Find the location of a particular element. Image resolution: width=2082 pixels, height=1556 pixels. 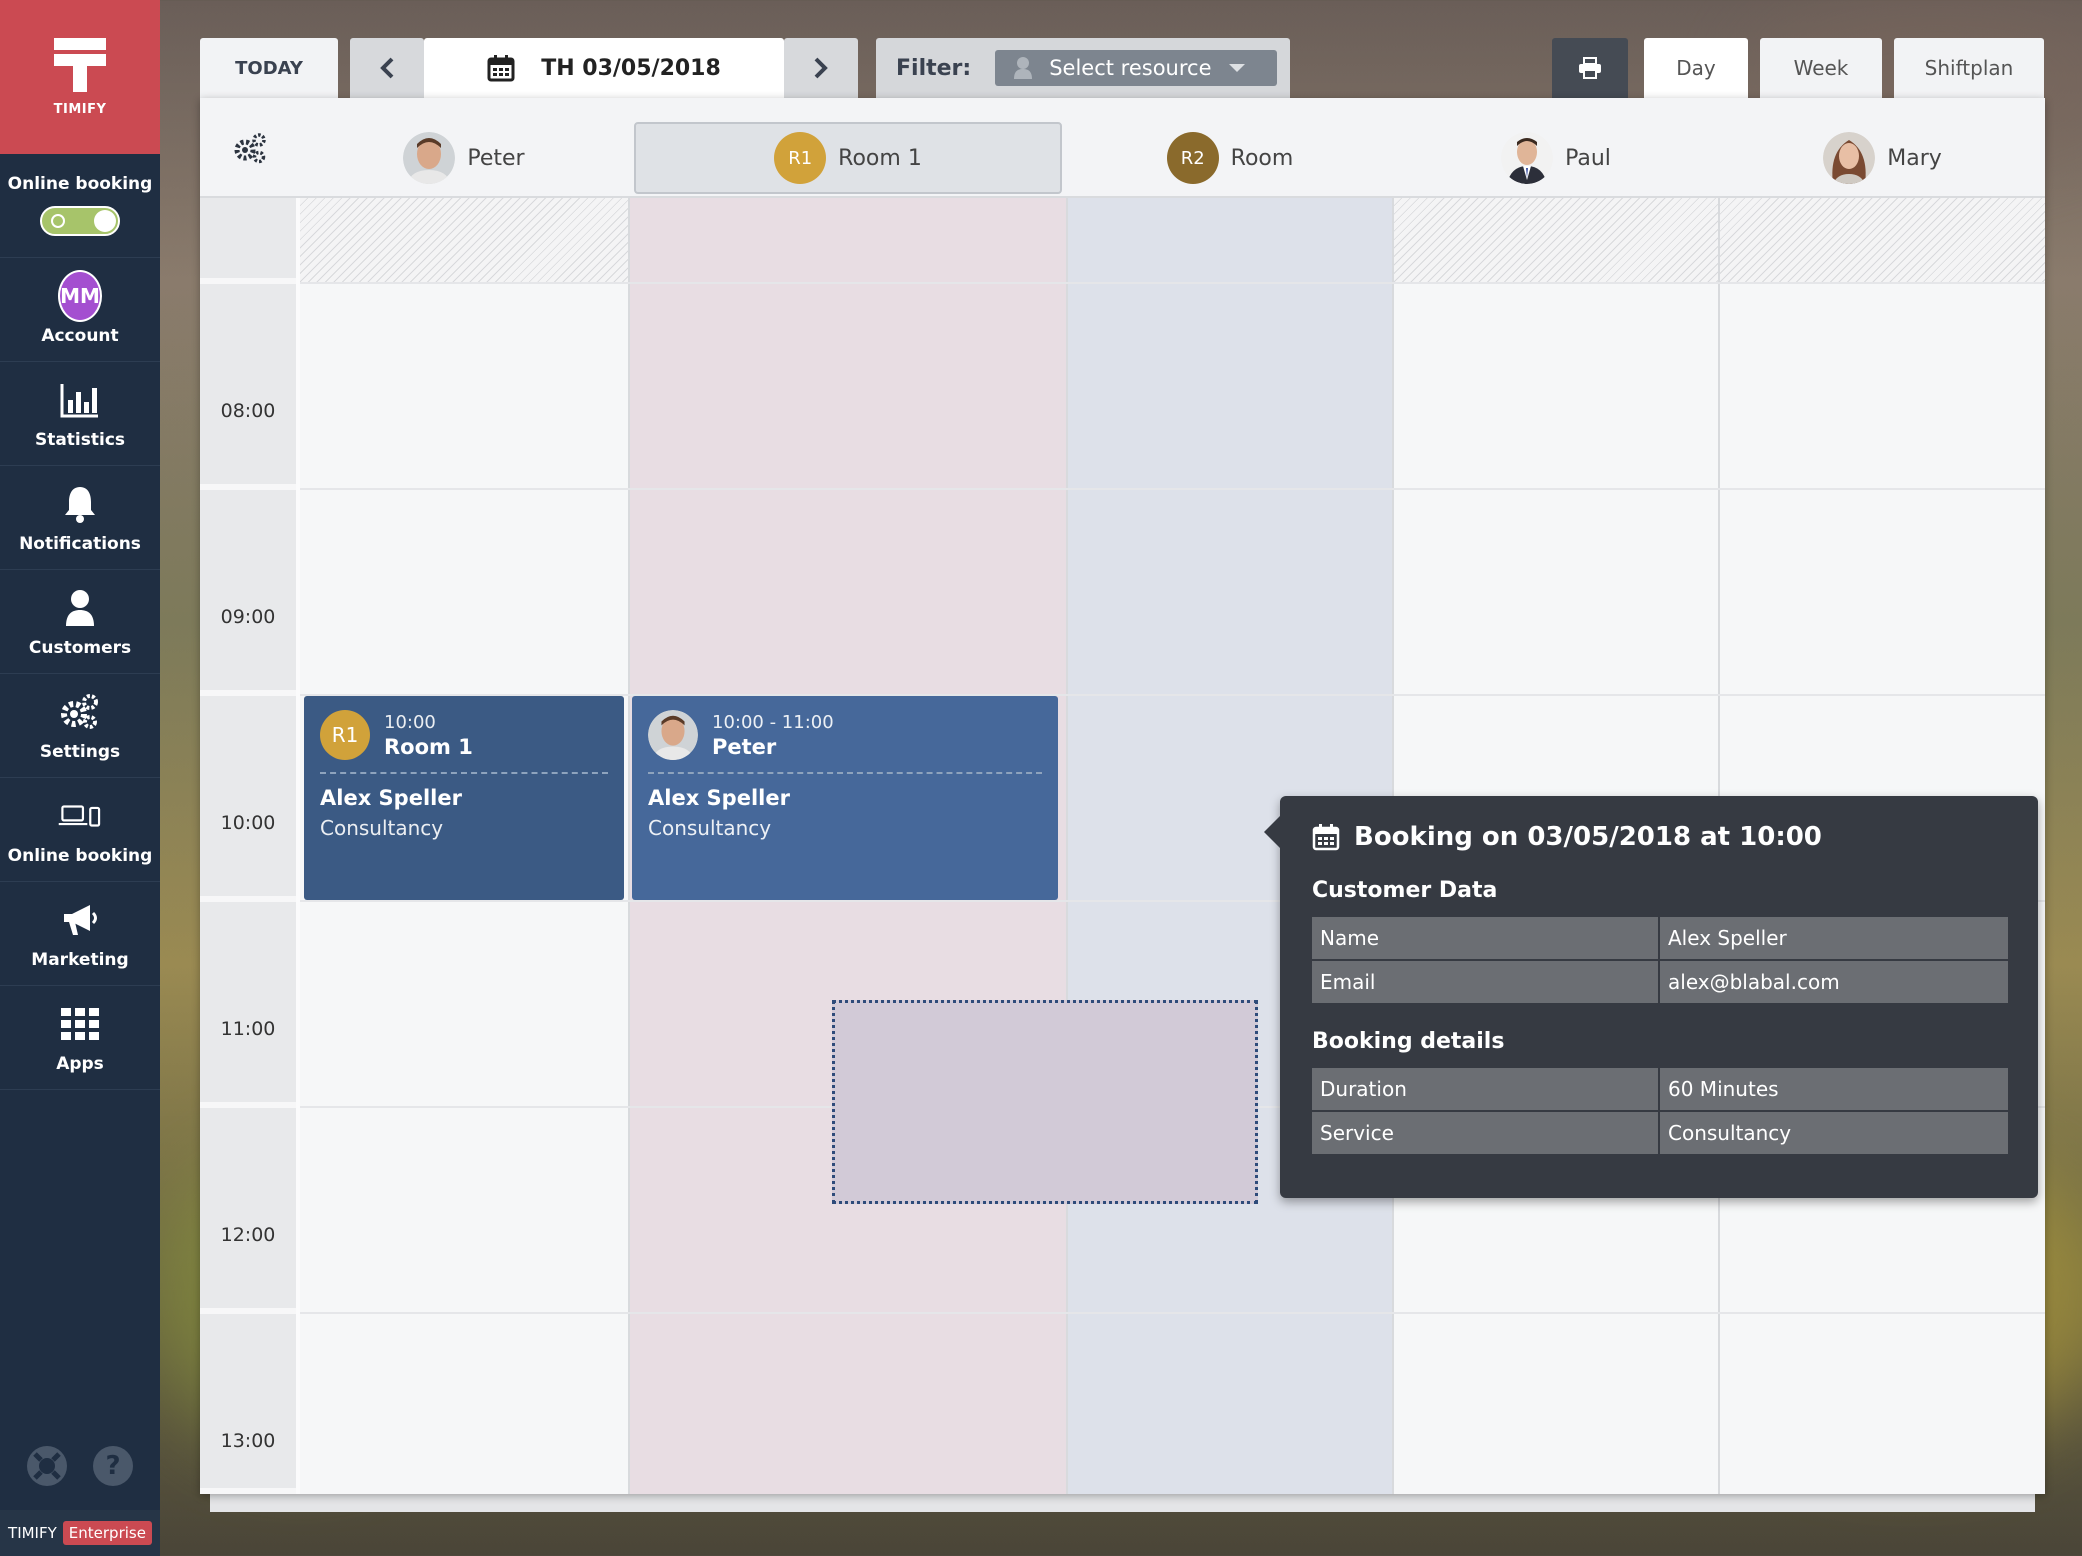

user-icon is located at coordinates (1023, 68).